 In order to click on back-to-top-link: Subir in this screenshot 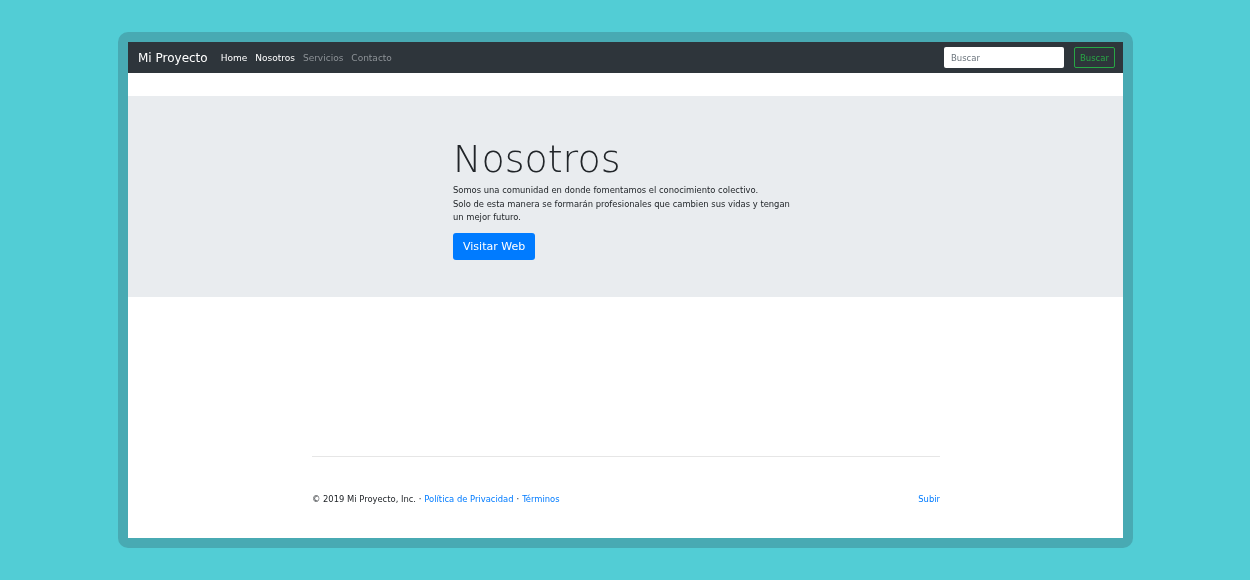, I will do `click(929, 499)`.